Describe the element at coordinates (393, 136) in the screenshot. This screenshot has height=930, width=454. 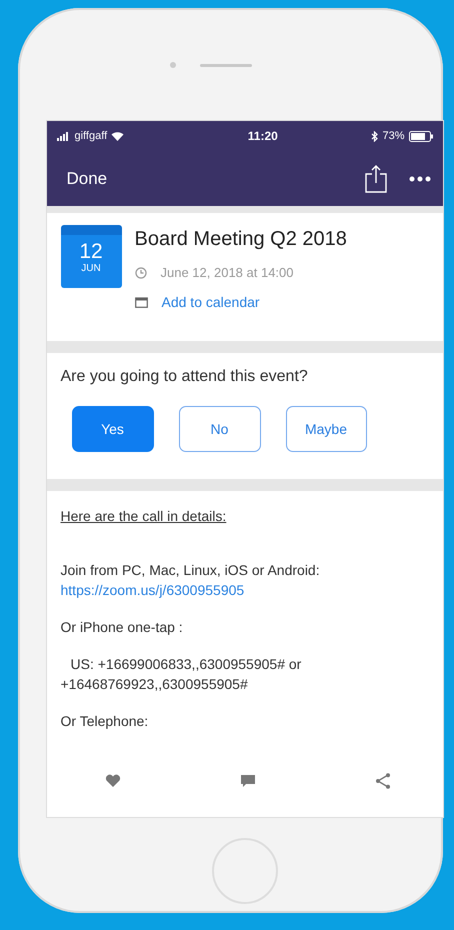
I see `battery-percent: 73%` at that location.